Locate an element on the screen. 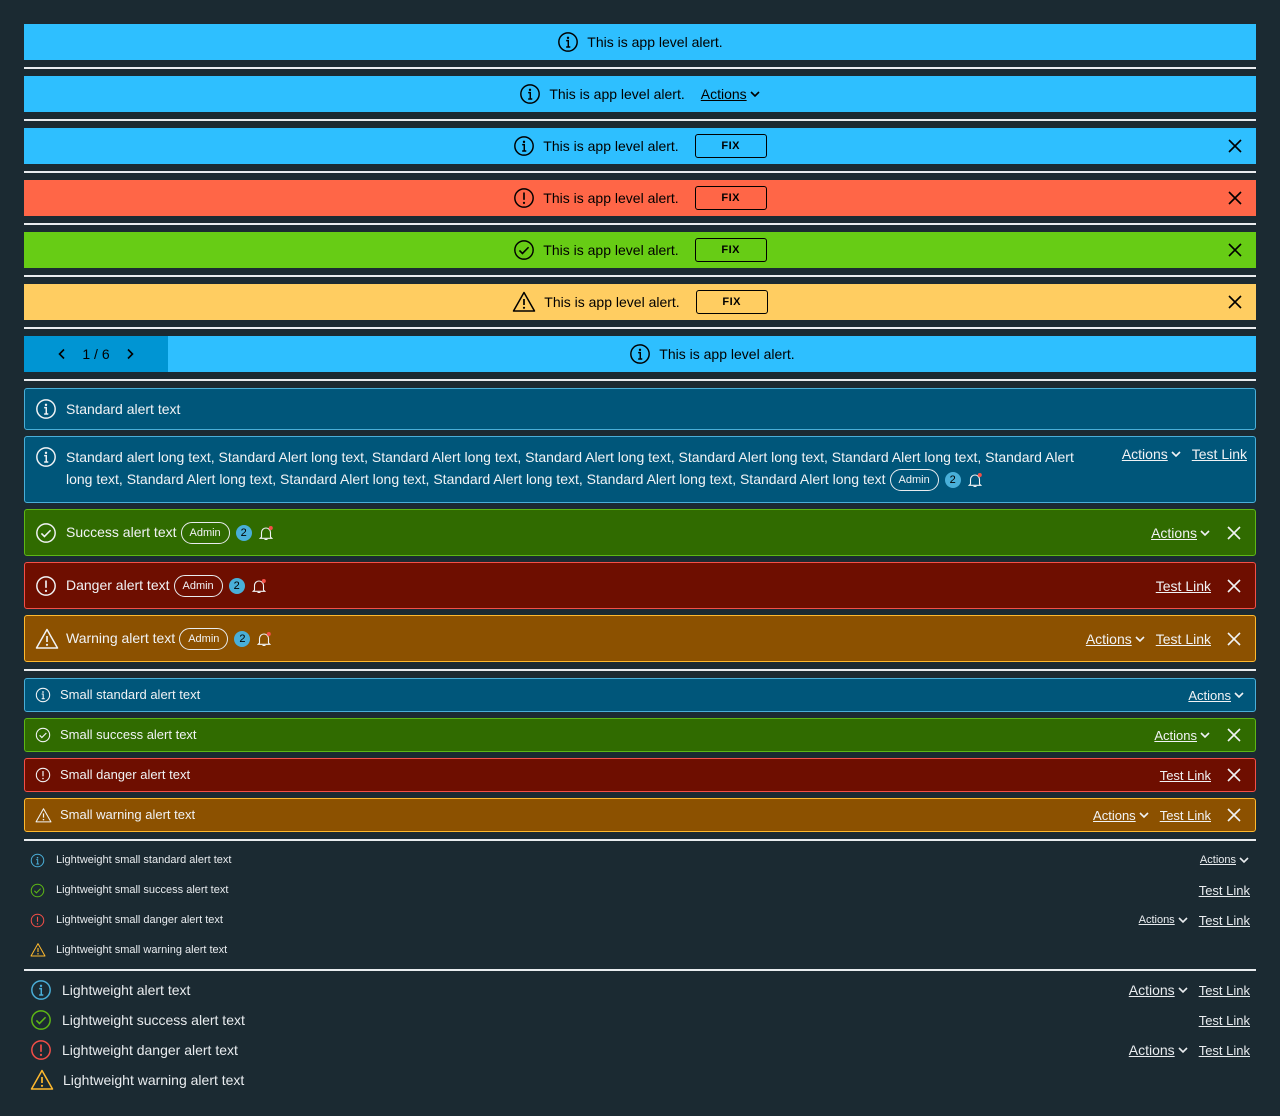 The height and width of the screenshot is (1116, 1280). chevron-right-icon is located at coordinates (130, 354).